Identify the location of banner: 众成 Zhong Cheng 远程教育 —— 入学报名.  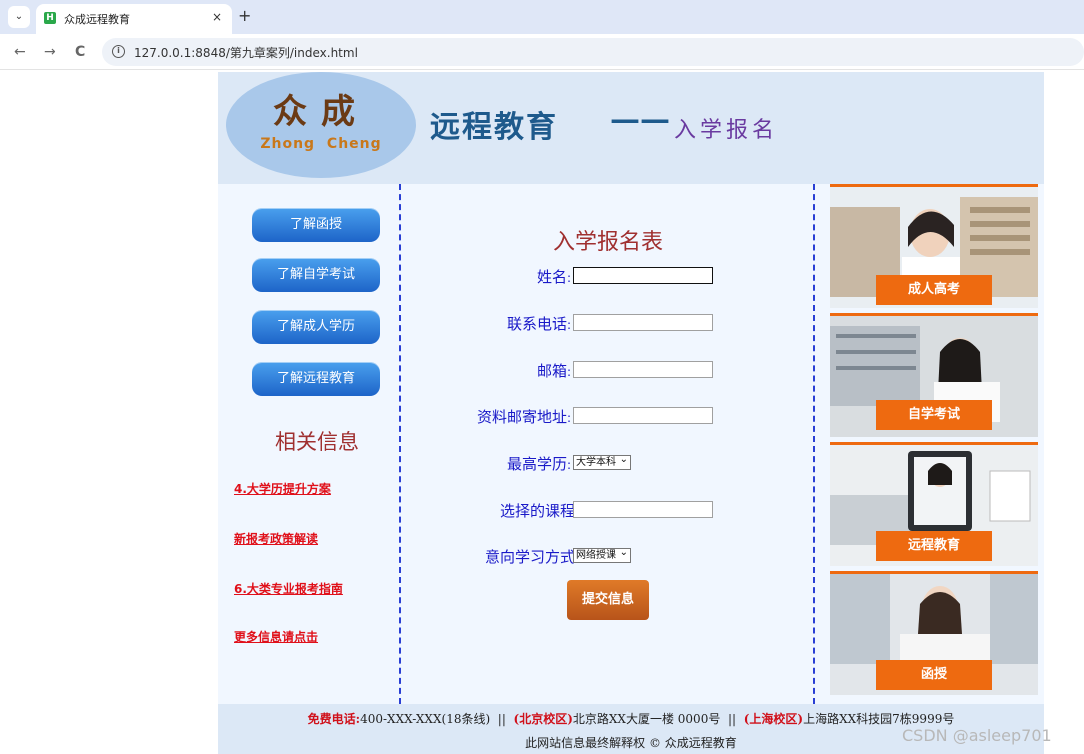
(631, 128).